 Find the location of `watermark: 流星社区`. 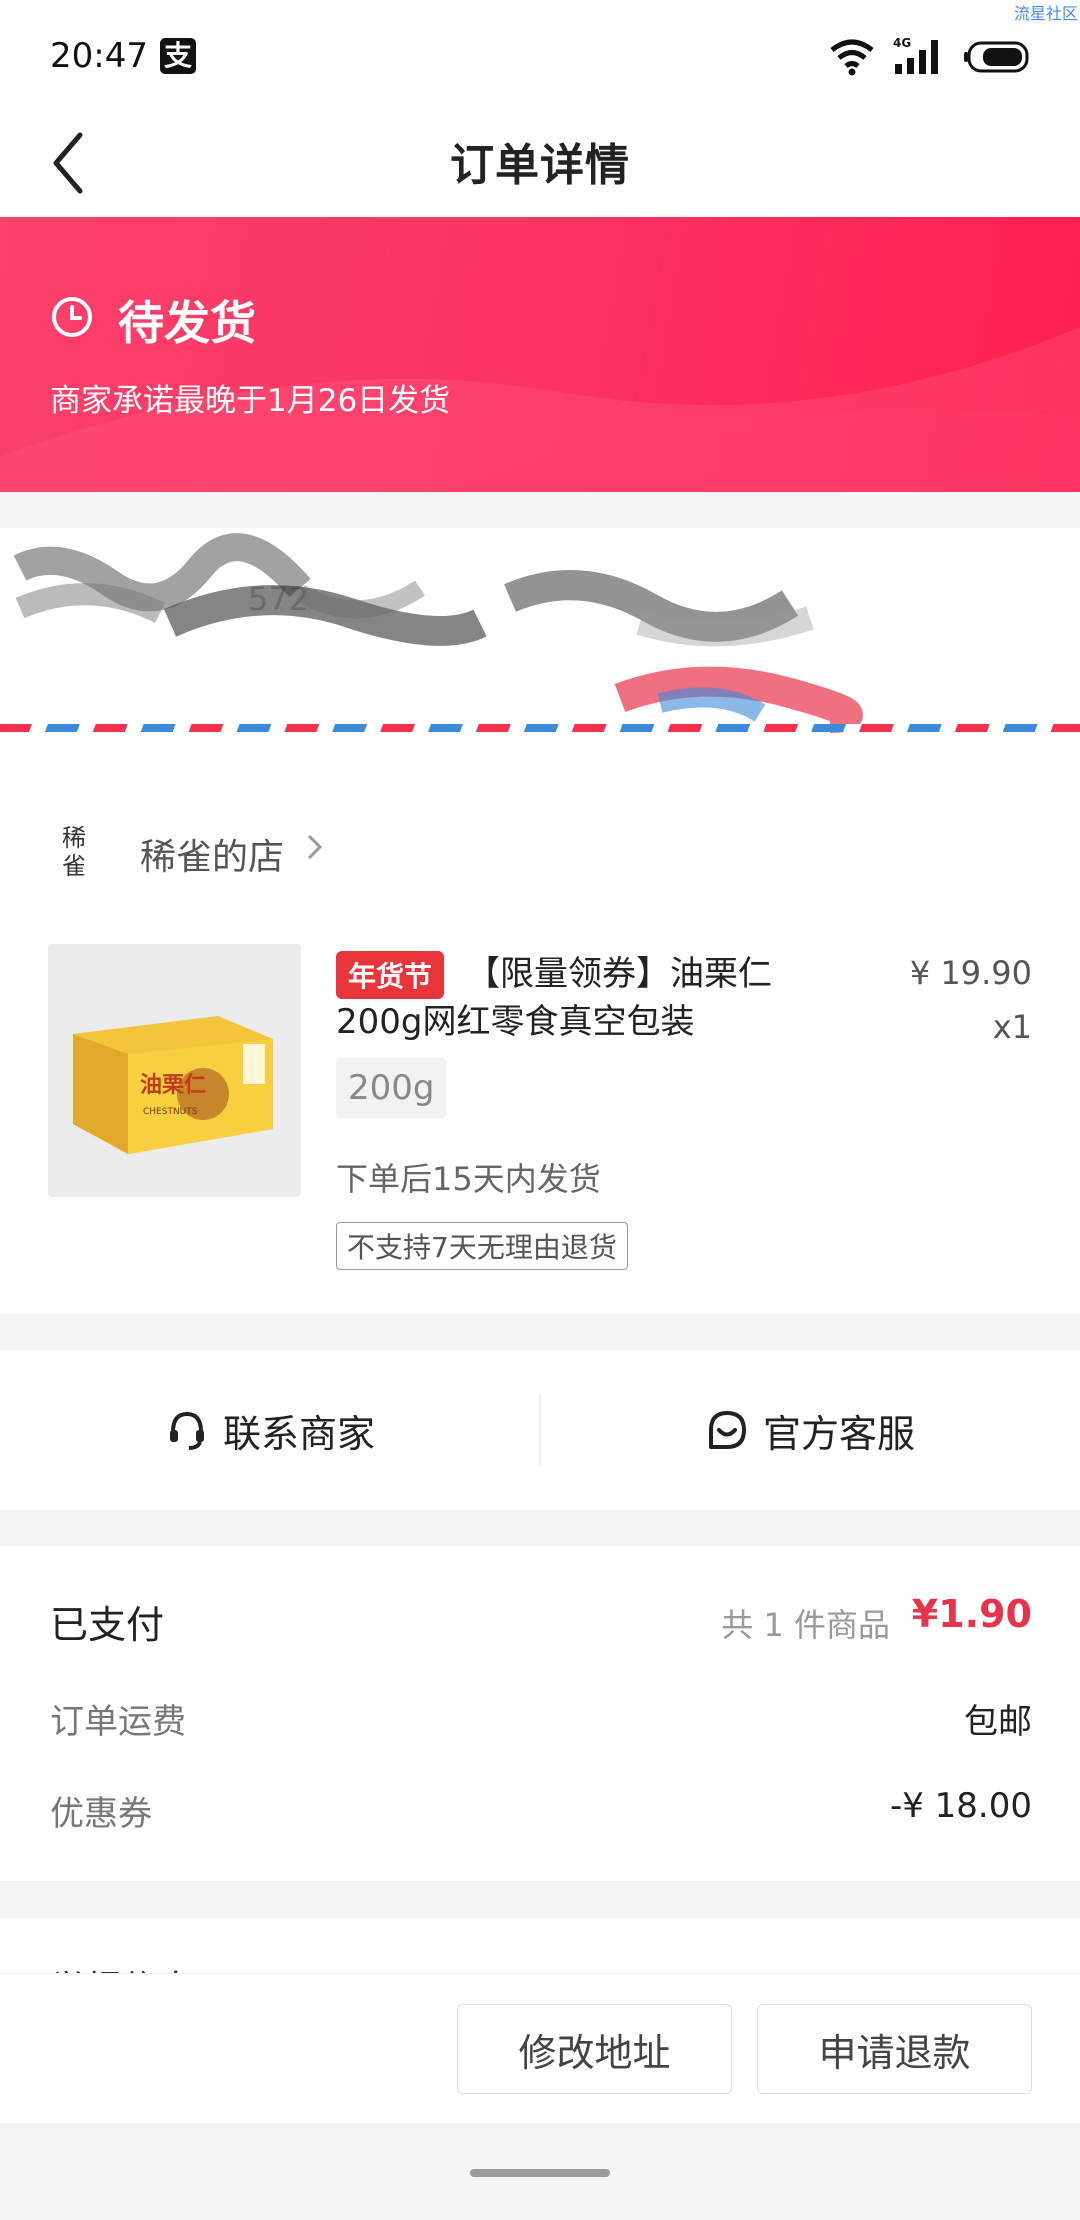

watermark: 流星社区 is located at coordinates (1045, 13).